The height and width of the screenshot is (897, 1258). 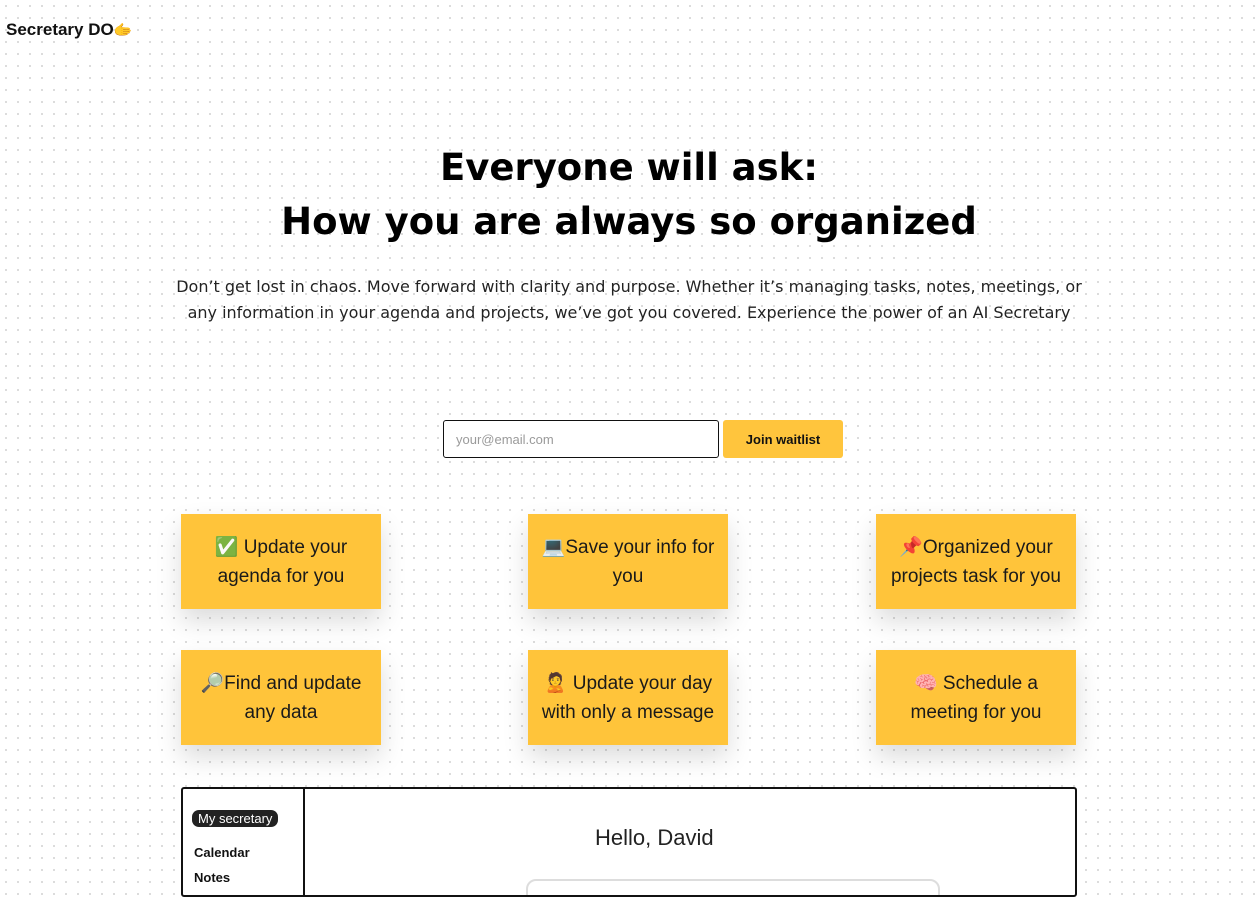 I want to click on hero-title-line-1: Everyone will ask:, so click(x=629, y=167).